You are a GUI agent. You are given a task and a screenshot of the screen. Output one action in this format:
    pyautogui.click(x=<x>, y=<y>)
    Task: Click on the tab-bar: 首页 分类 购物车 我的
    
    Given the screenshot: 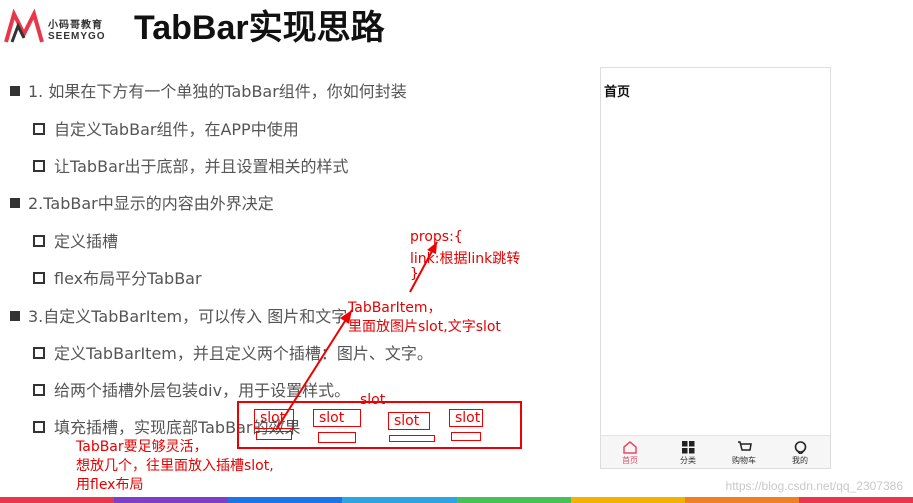 What is the action you would take?
    pyautogui.click(x=715, y=451)
    